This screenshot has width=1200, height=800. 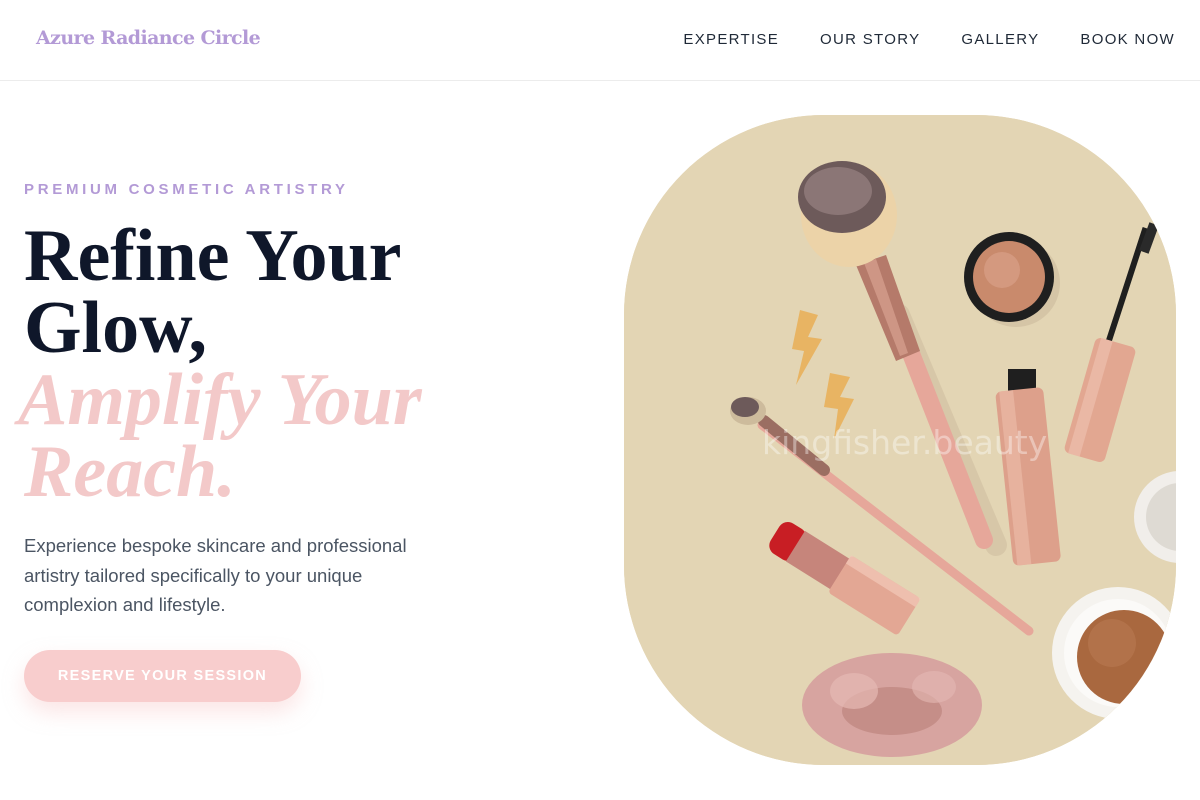 I want to click on image-watermark: kingfisher.beauty, so click(x=905, y=442).